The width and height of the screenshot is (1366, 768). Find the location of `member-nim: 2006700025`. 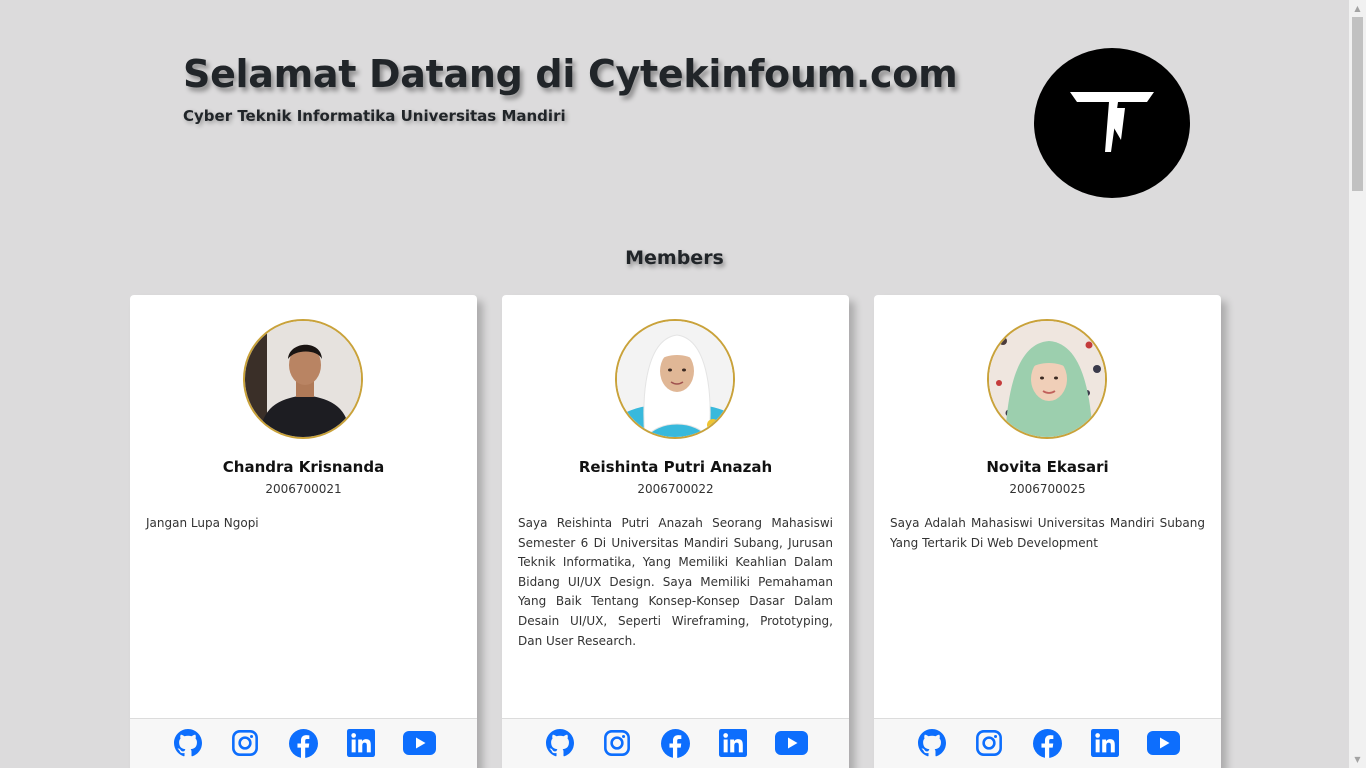

member-nim: 2006700025 is located at coordinates (1047, 489).